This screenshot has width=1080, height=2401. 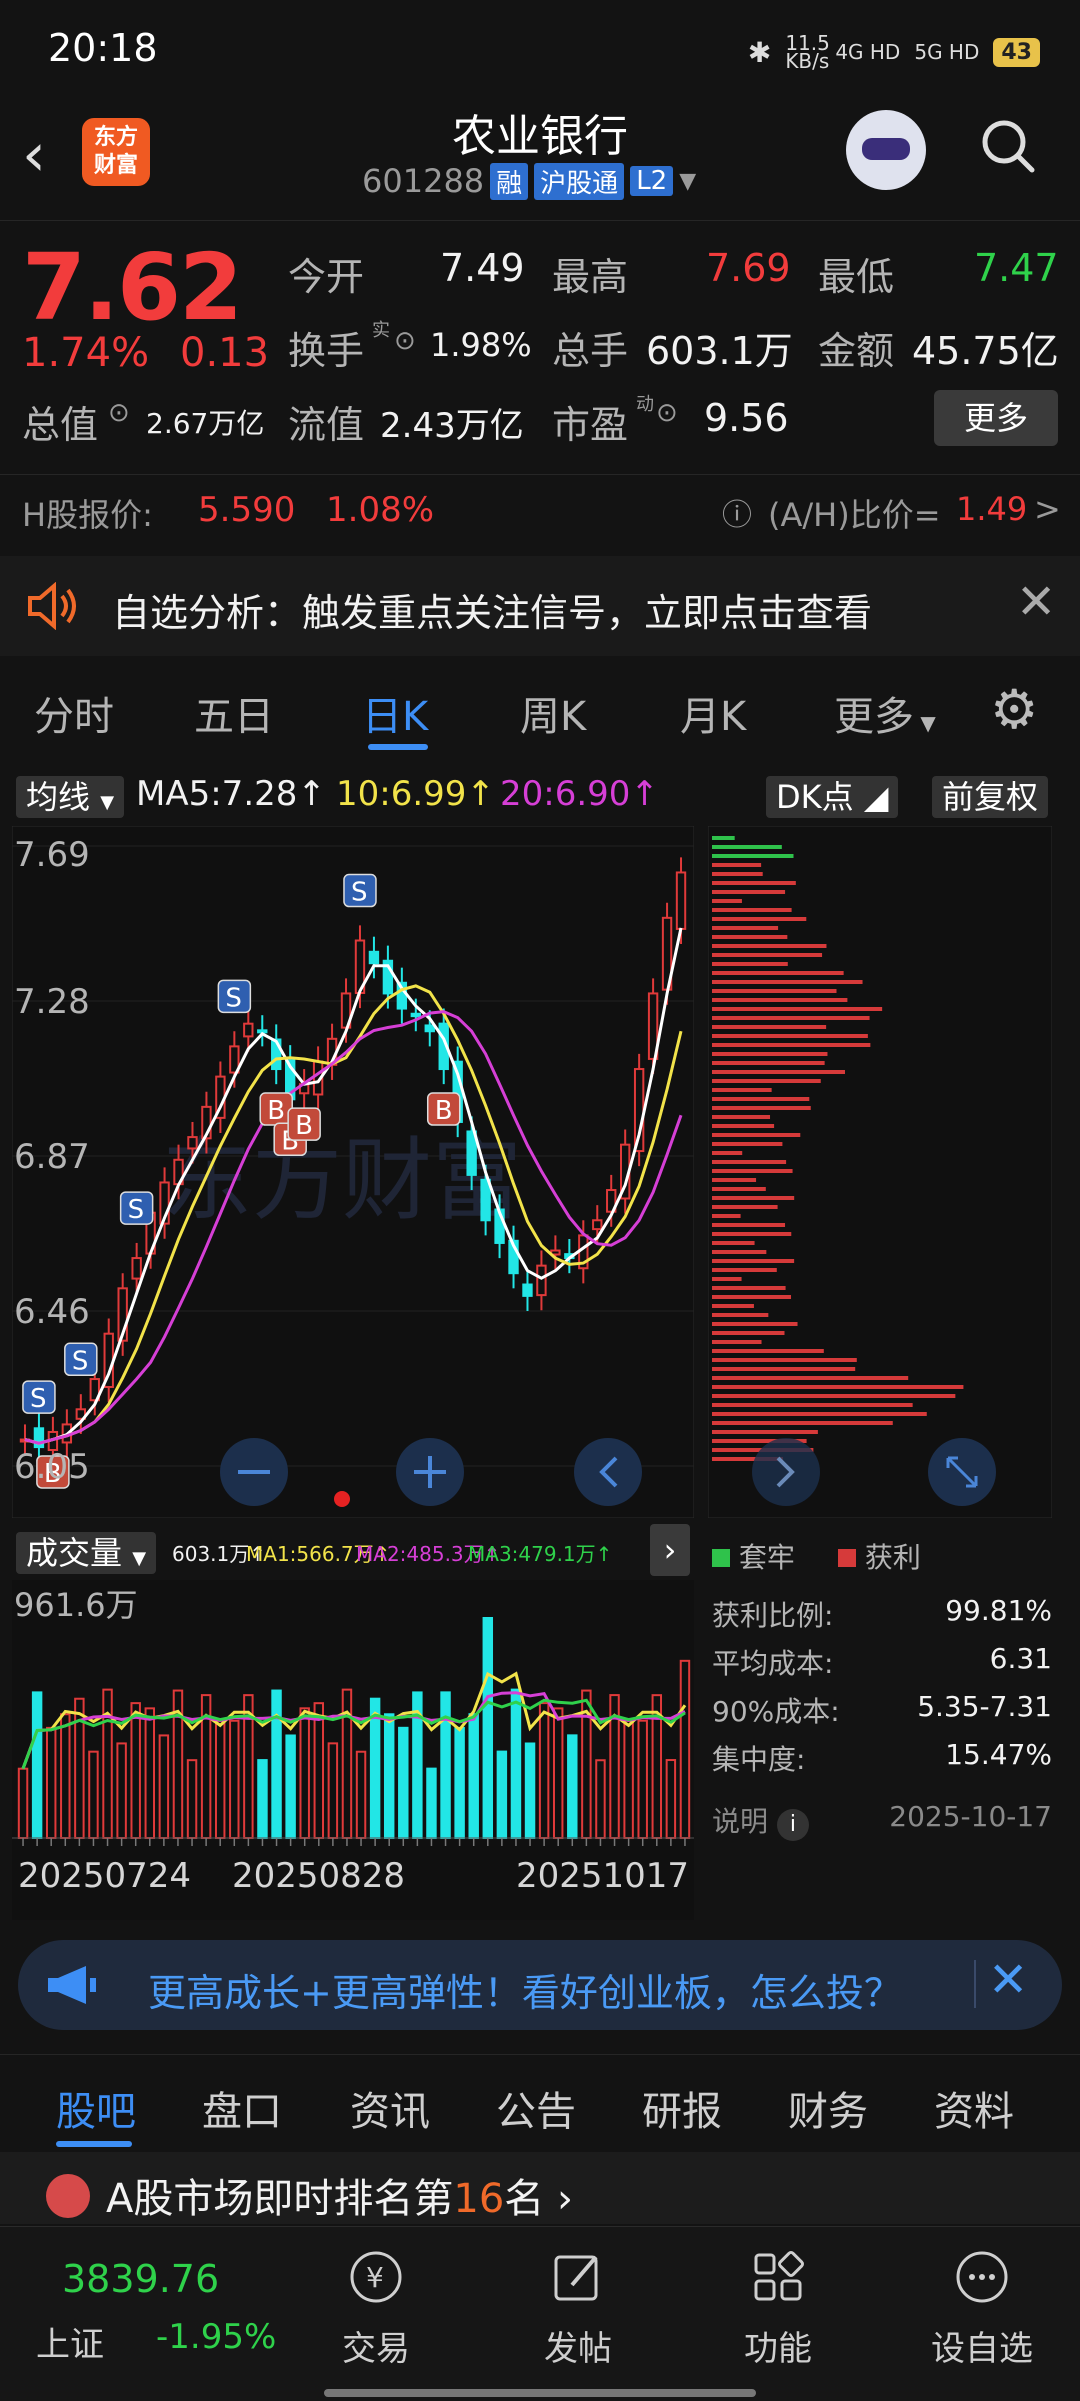 What do you see at coordinates (974, 2108) in the screenshot?
I see `tab-profile: 资料` at bounding box center [974, 2108].